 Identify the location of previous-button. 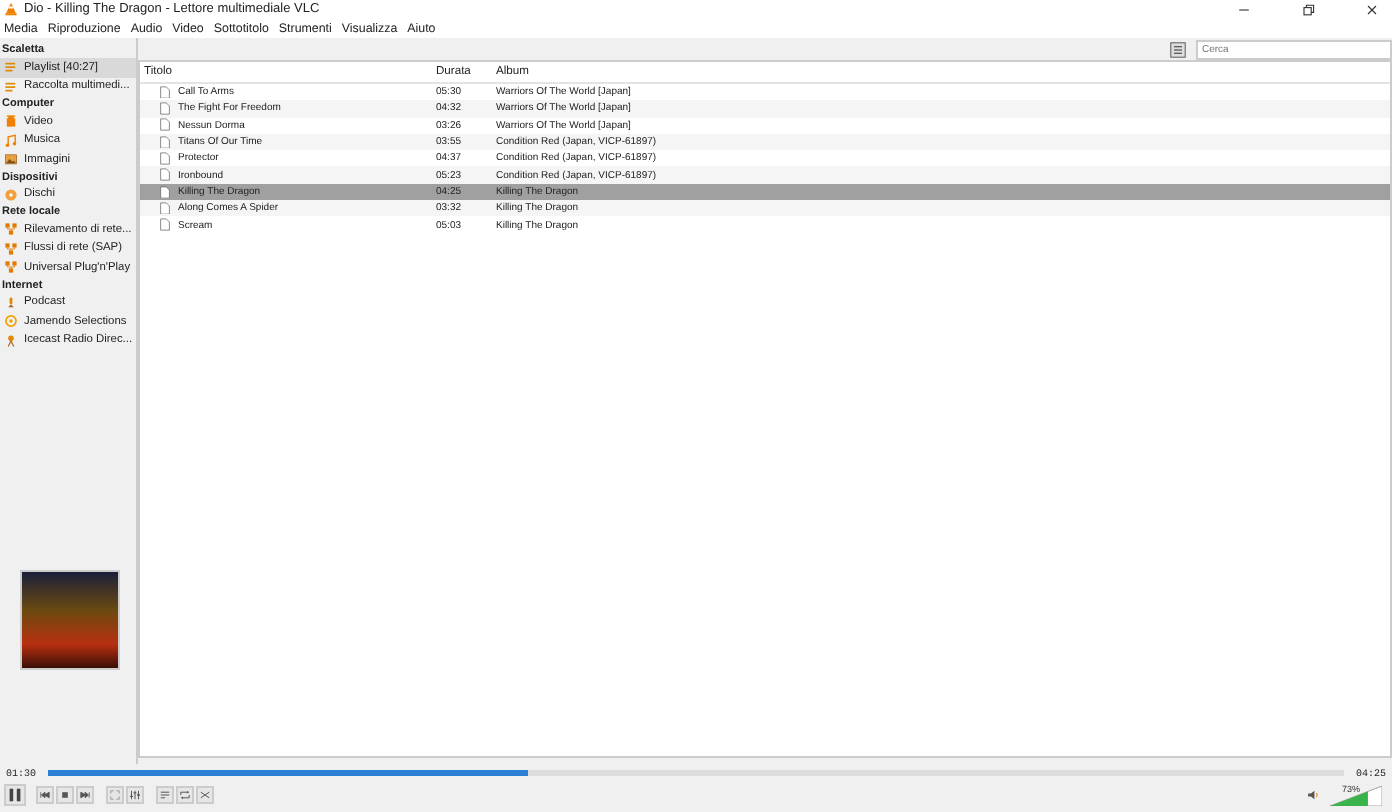
(45, 795).